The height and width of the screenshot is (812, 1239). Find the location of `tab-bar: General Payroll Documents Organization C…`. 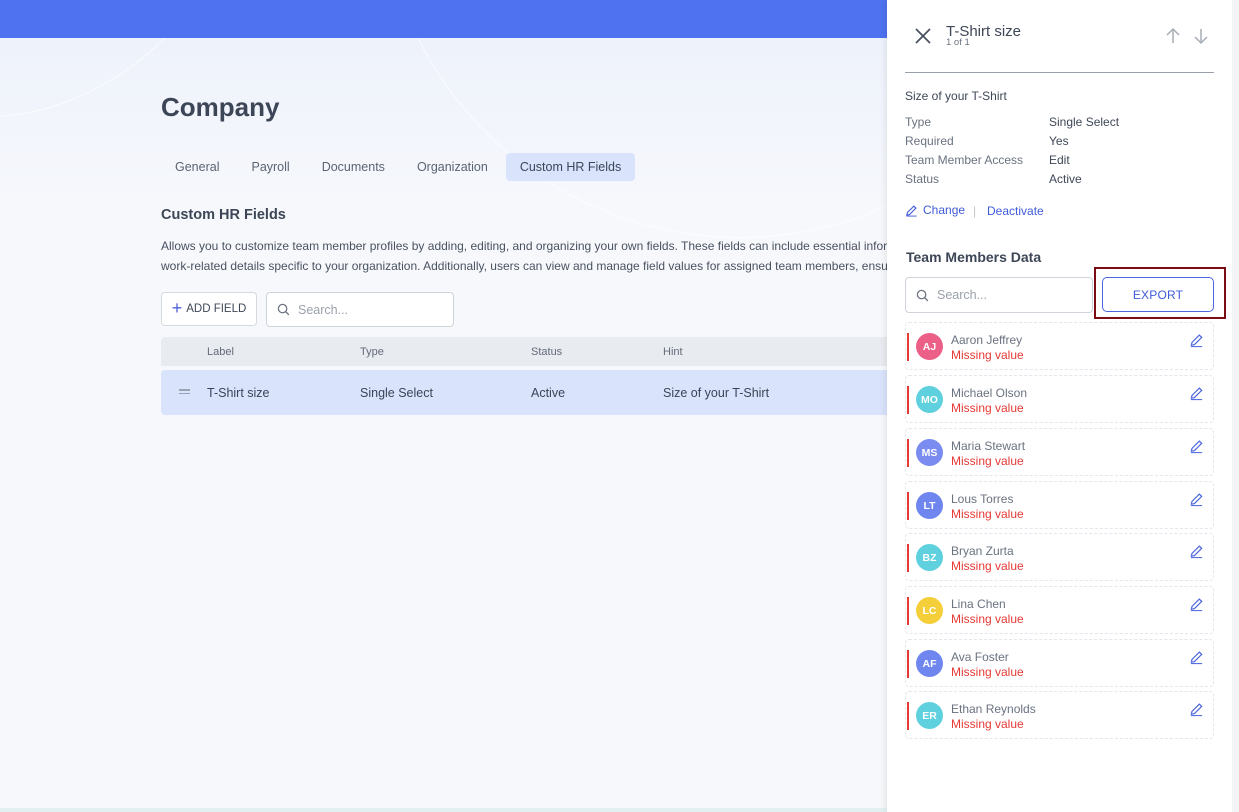

tab-bar: General Payroll Documents Organization C… is located at coordinates (400, 167).